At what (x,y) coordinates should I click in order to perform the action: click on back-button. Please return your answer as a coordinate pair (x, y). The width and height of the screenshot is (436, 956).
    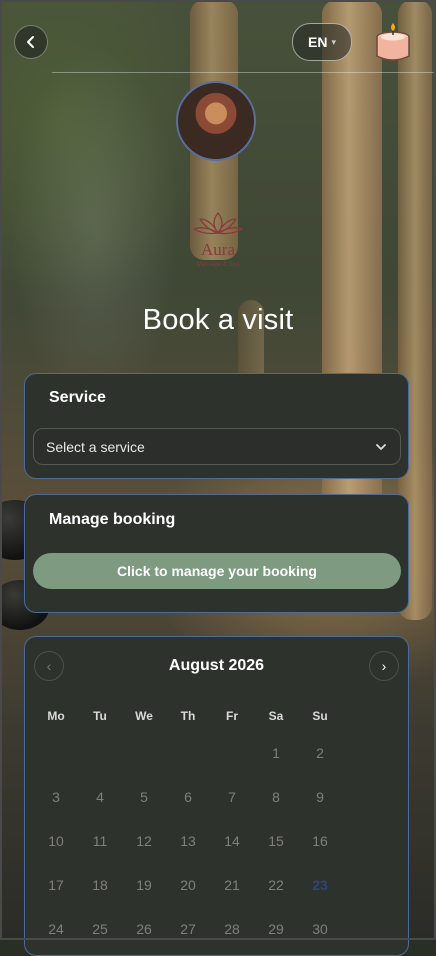
    Looking at the image, I should click on (31, 42).